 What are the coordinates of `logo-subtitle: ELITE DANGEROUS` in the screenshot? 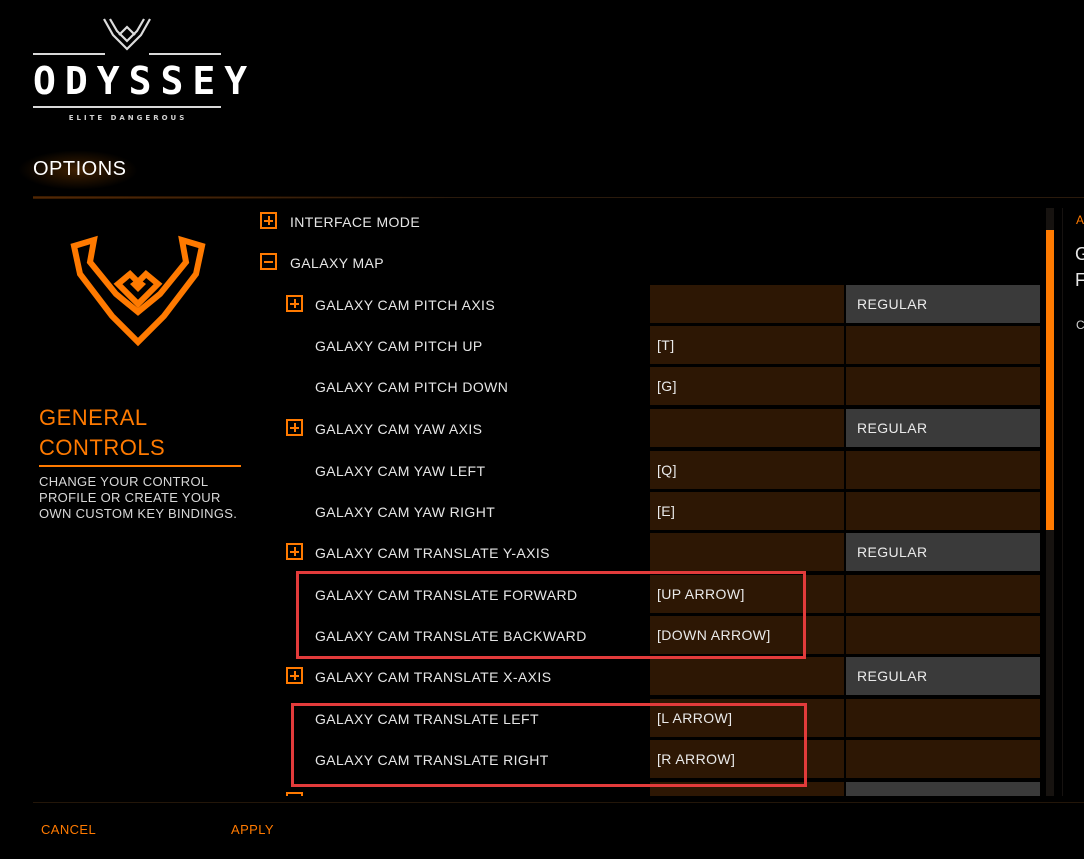 It's located at (128, 118).